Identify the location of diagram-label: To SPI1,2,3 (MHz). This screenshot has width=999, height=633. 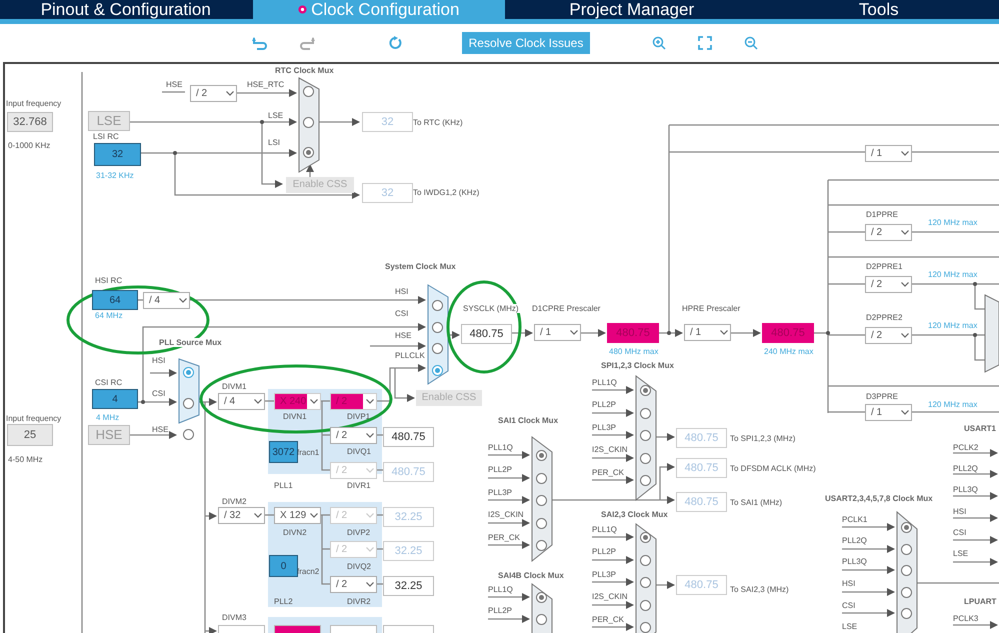
(763, 438).